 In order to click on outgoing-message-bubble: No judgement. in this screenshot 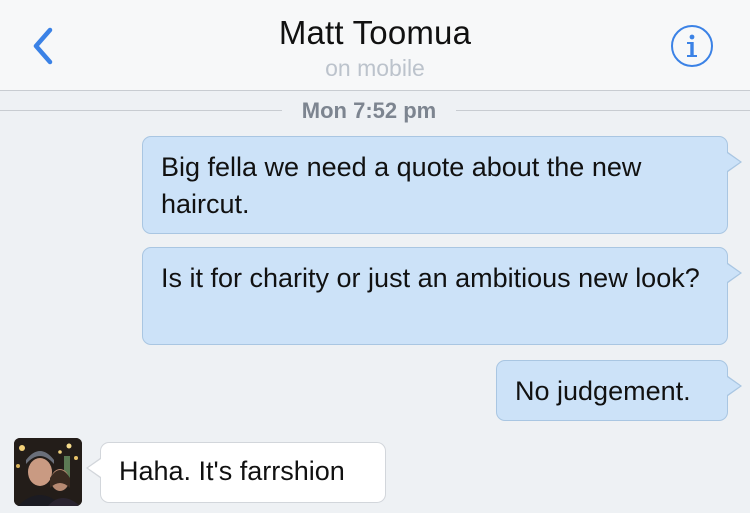, I will do `click(619, 390)`.